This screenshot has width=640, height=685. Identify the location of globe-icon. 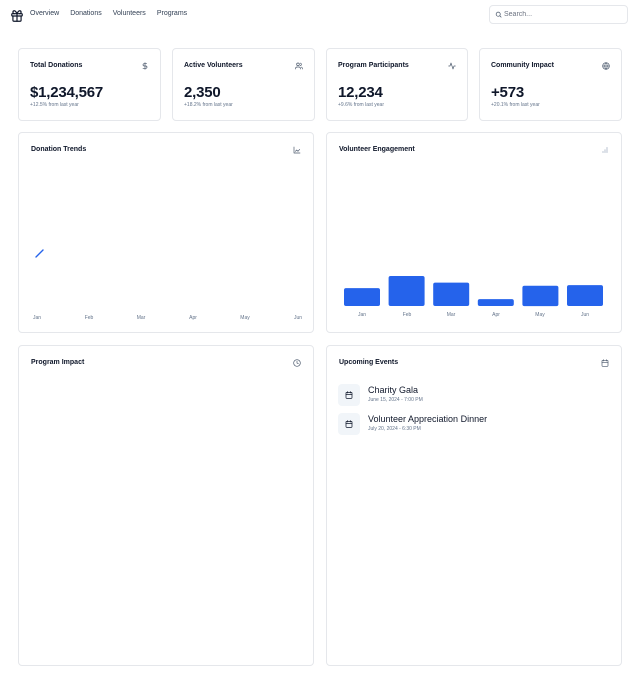
(606, 66).